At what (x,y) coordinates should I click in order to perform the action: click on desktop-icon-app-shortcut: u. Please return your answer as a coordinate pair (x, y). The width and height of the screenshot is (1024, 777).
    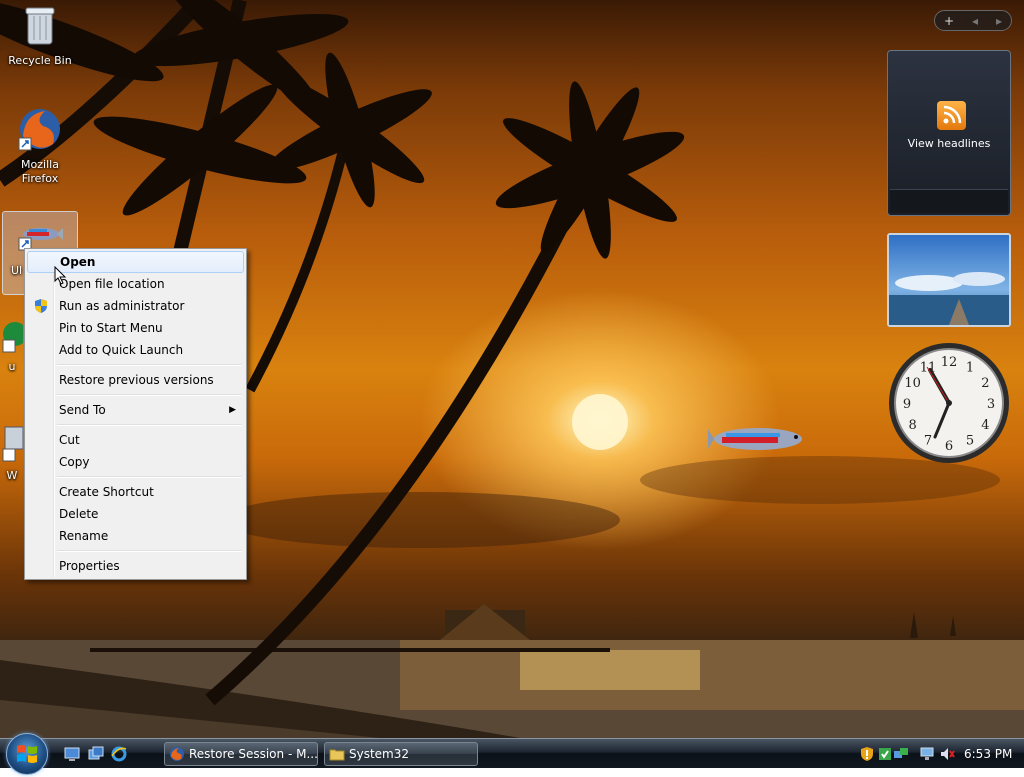
    Looking at the image, I should click on (13, 347).